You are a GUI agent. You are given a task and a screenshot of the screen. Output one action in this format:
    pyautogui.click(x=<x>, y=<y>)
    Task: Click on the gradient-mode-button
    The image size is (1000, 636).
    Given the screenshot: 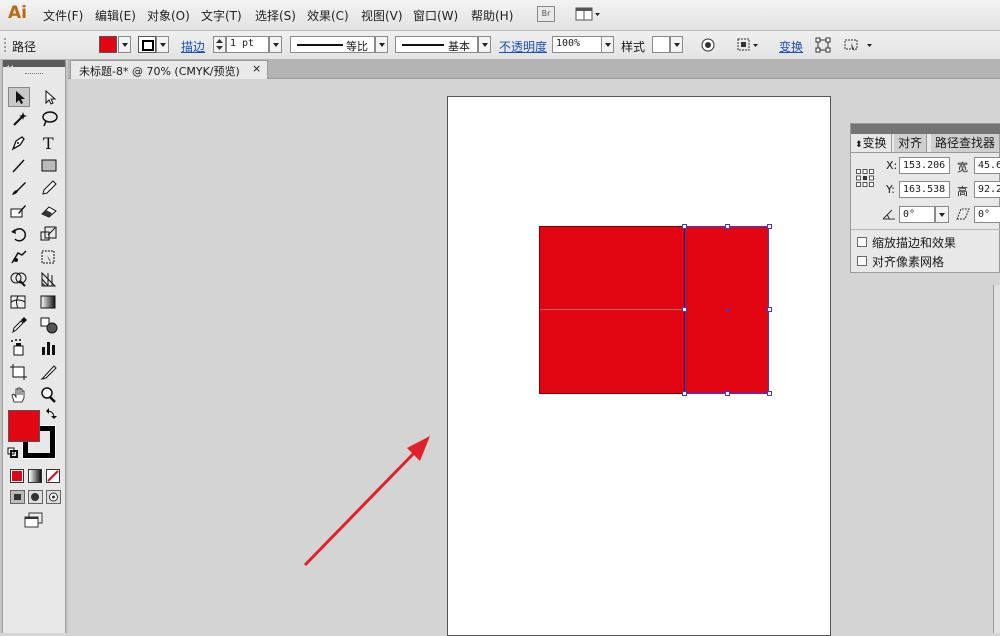 What is the action you would take?
    pyautogui.click(x=35, y=476)
    